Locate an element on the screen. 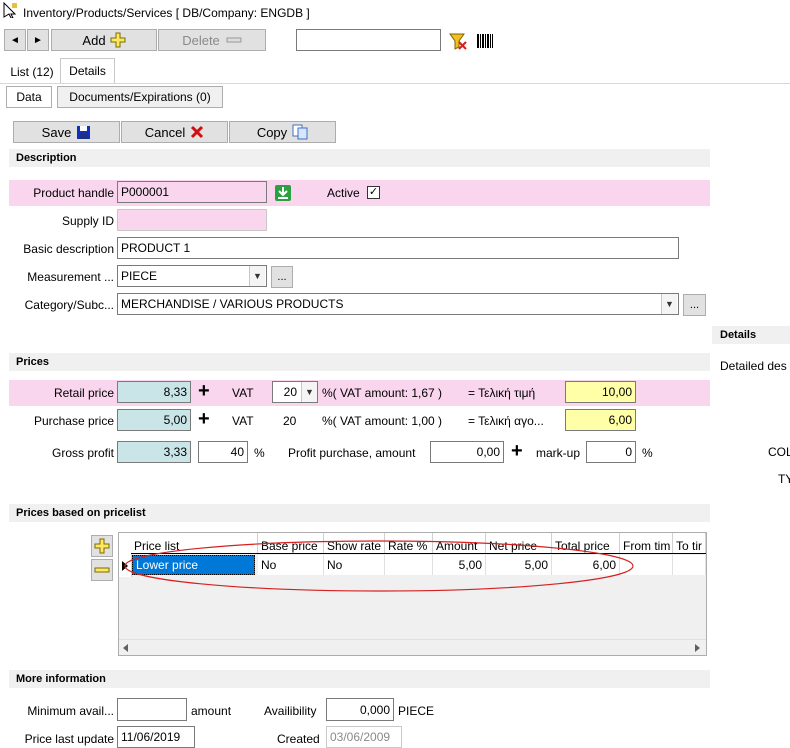  markup-percent-sign: % is located at coordinates (647, 453).